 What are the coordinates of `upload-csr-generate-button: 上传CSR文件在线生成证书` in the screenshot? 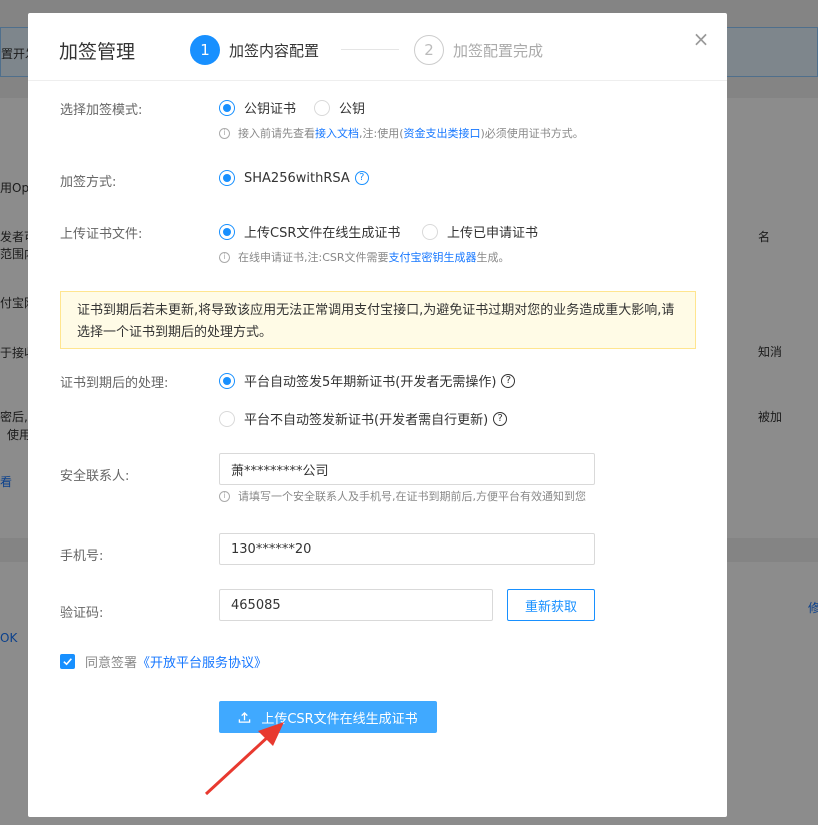 It's located at (328, 717).